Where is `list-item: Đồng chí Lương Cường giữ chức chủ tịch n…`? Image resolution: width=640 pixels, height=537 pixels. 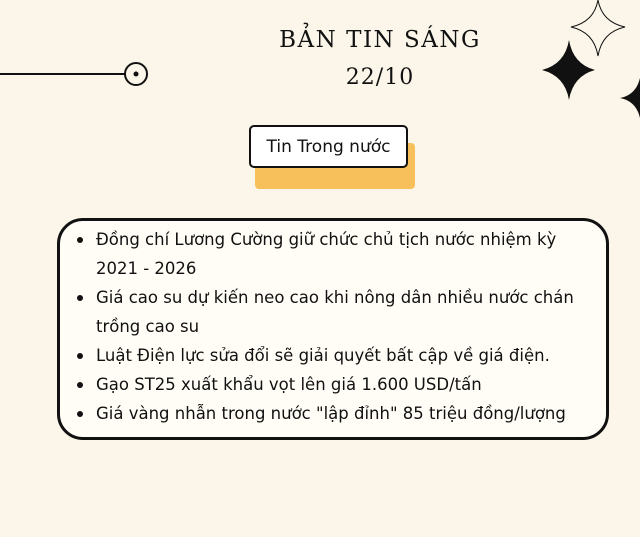
list-item: Đồng chí Lương Cường giữ chức chủ tịch n… is located at coordinates (333, 254).